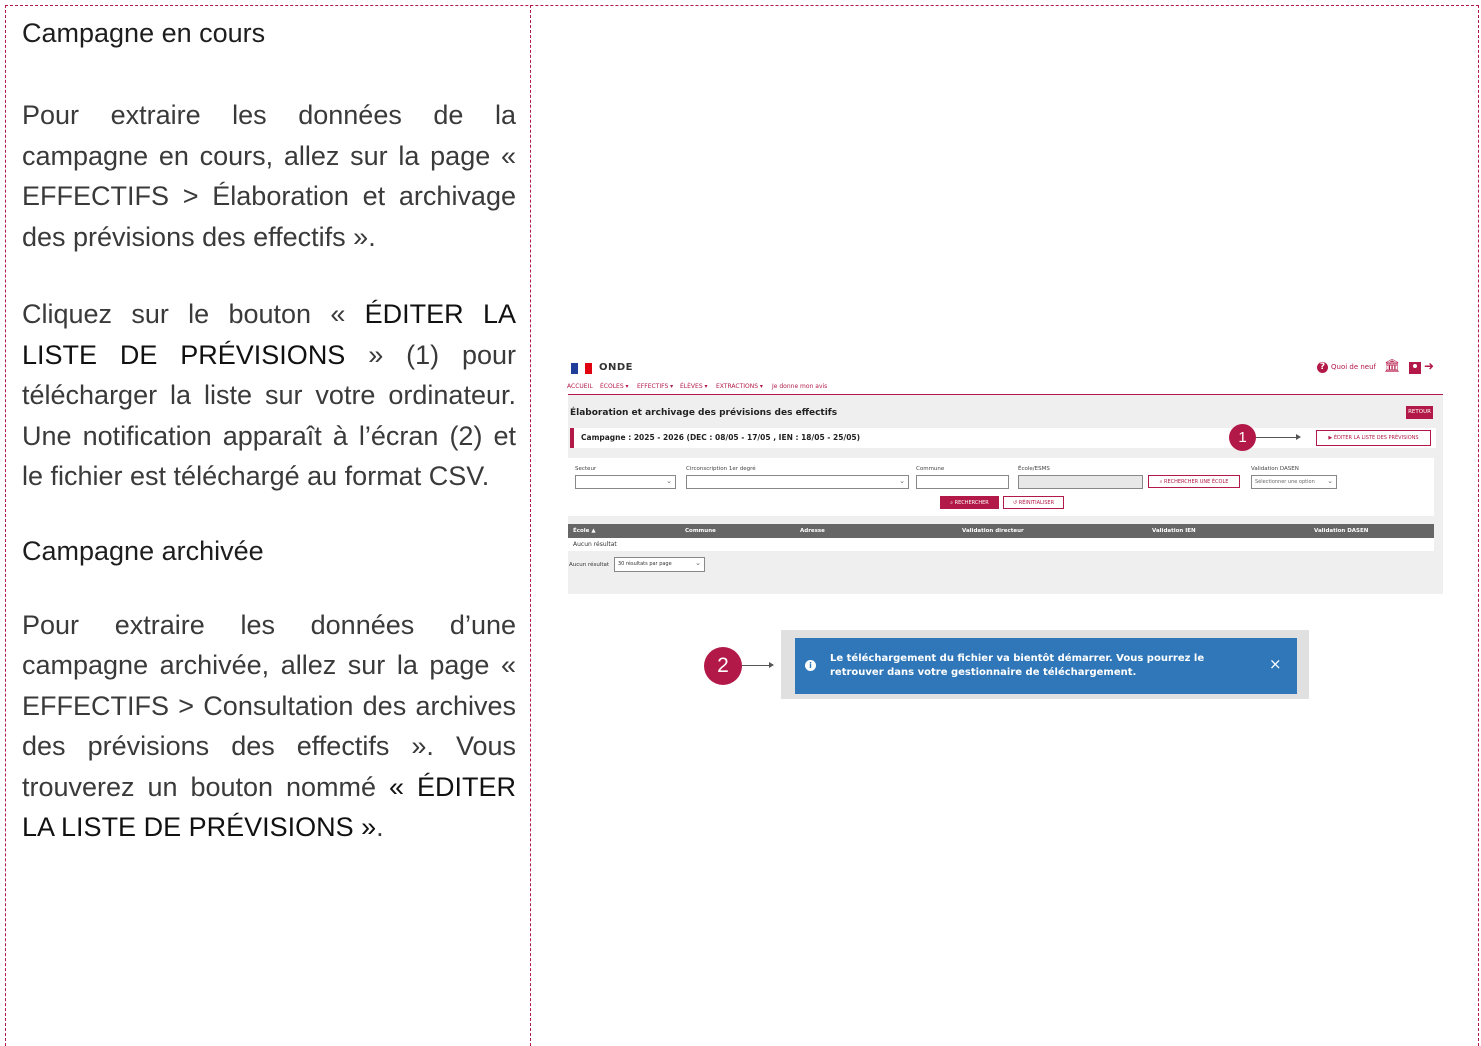 This screenshot has width=1481, height=1046. Describe the element at coordinates (625, 482) in the screenshot. I see `secteur-select: ⌄` at that location.